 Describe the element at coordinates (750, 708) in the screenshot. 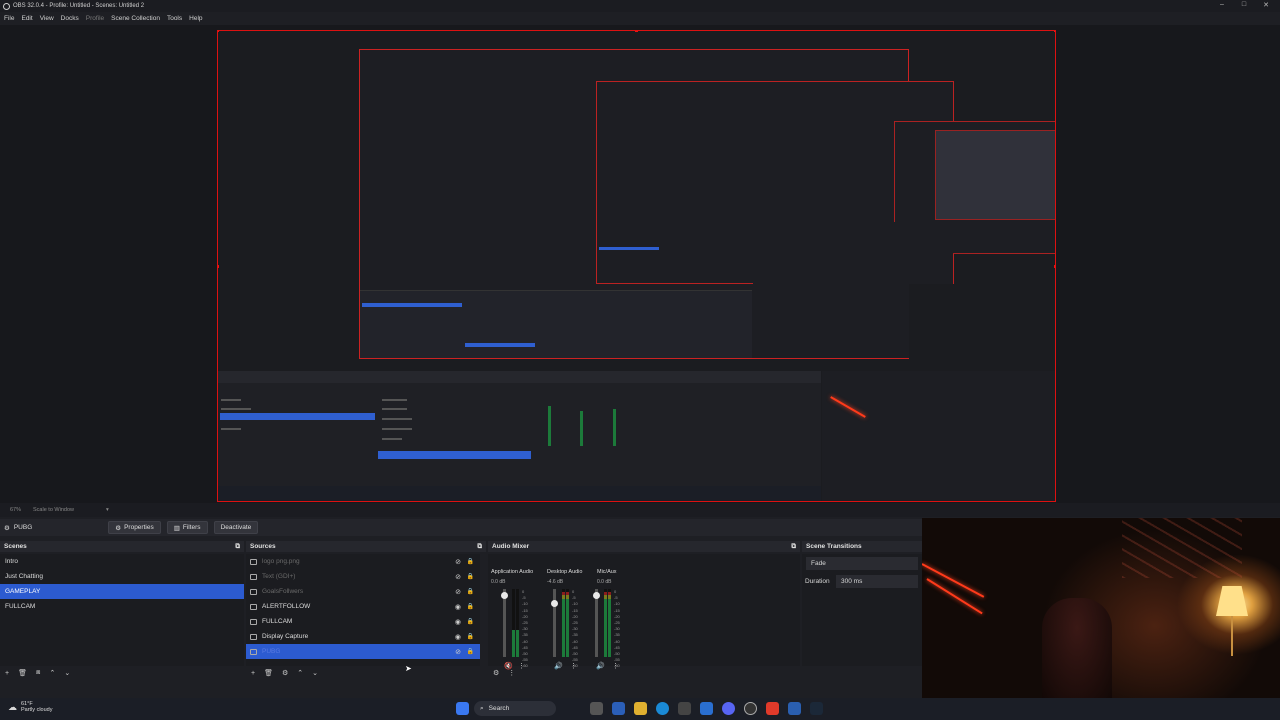

I see `obs-icon` at that location.